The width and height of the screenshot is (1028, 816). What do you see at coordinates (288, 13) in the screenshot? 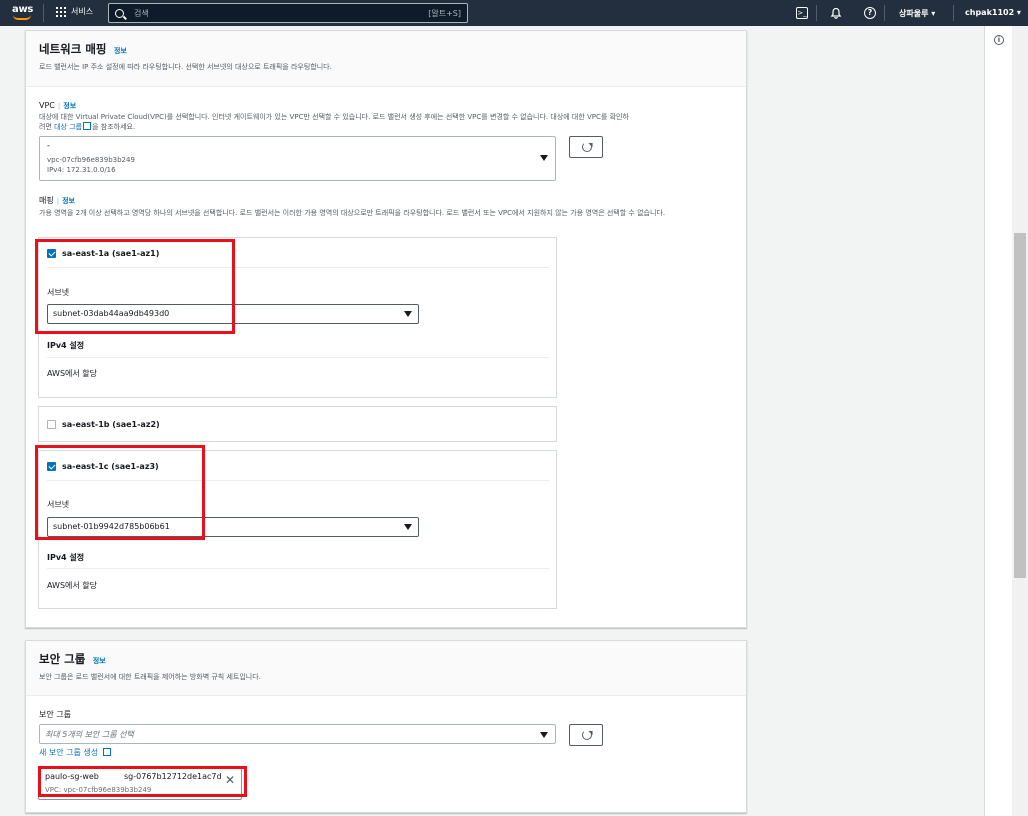
I see `search-input: 검색 [알트+S]` at bounding box center [288, 13].